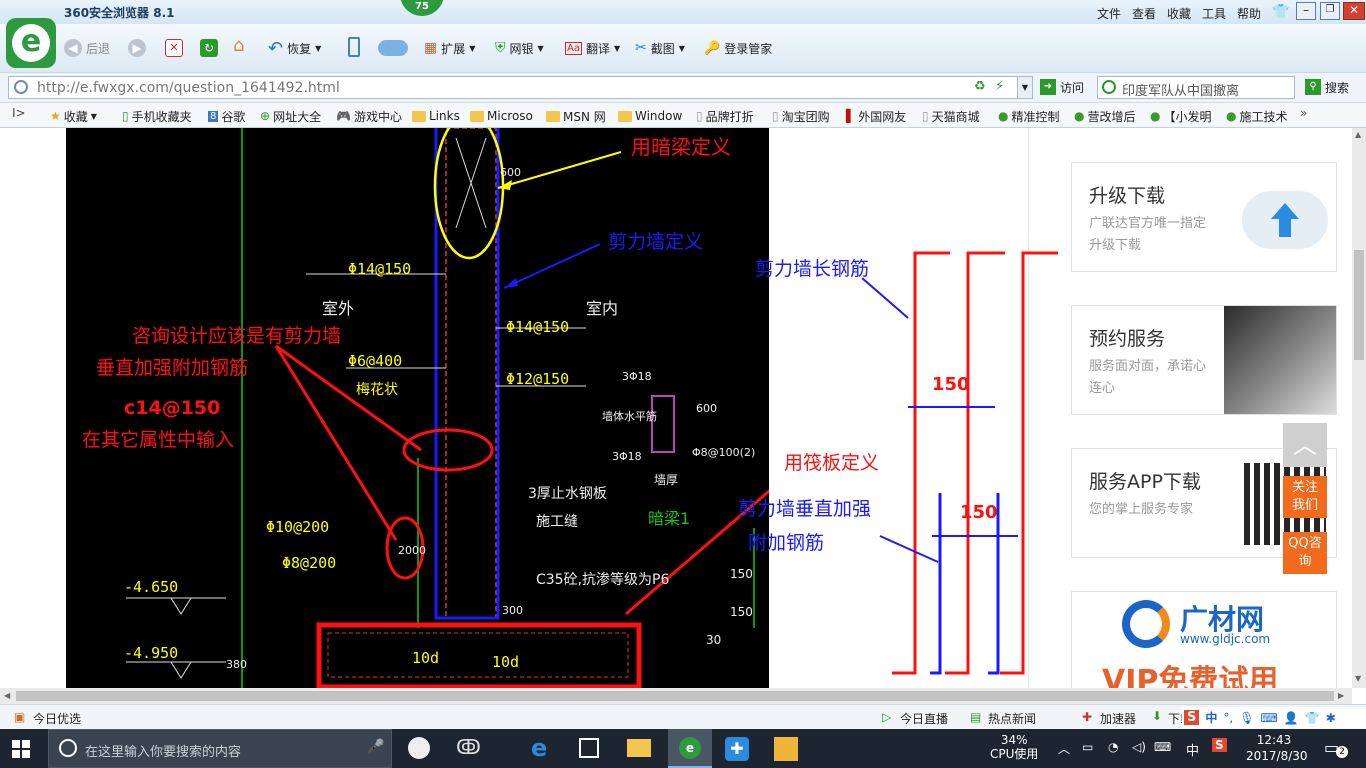 Image resolution: width=1366 pixels, height=768 pixels. I want to click on home-icon: ⌂, so click(242, 46).